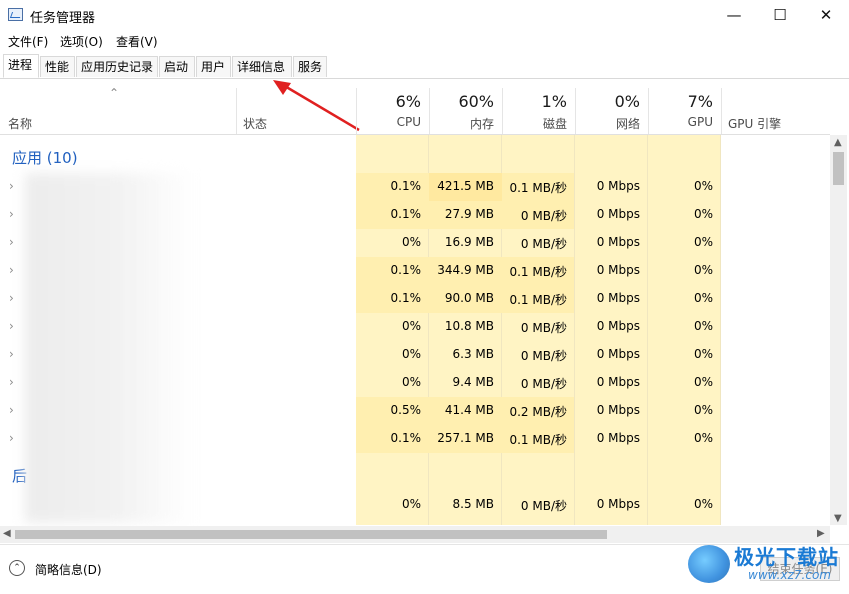 The image size is (849, 594). What do you see at coordinates (684, 111) in the screenshot?
I see `header-gpu: 7% GPU` at bounding box center [684, 111].